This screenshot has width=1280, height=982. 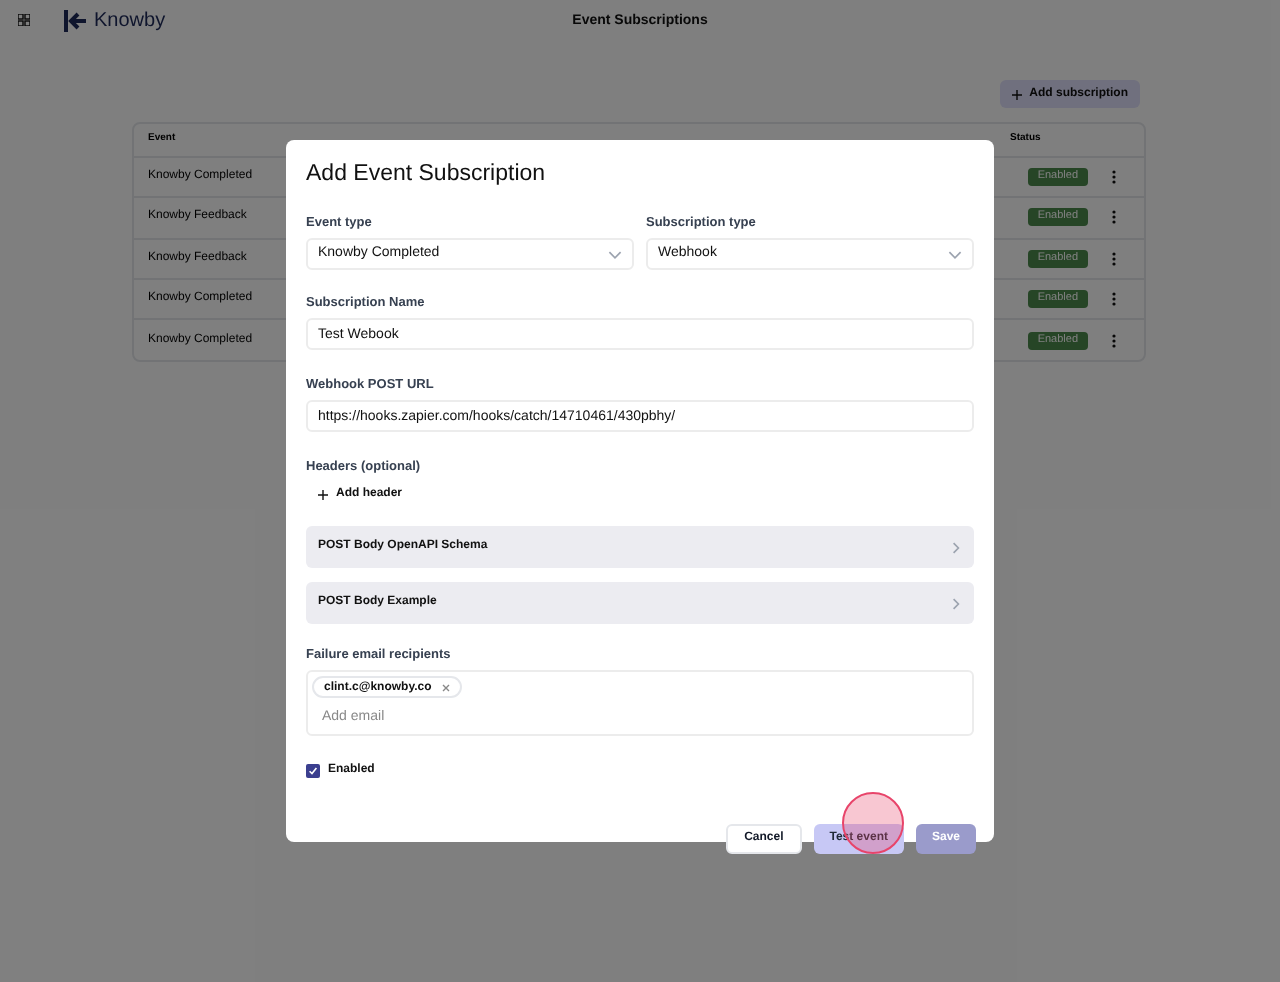 I want to click on remove-icon, so click(x=445, y=687).